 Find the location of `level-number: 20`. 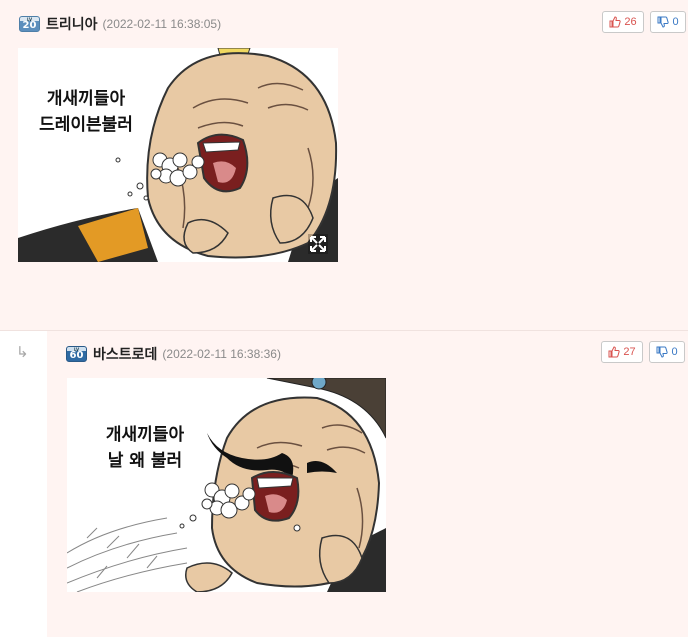

level-number: 20 is located at coordinates (29, 25).